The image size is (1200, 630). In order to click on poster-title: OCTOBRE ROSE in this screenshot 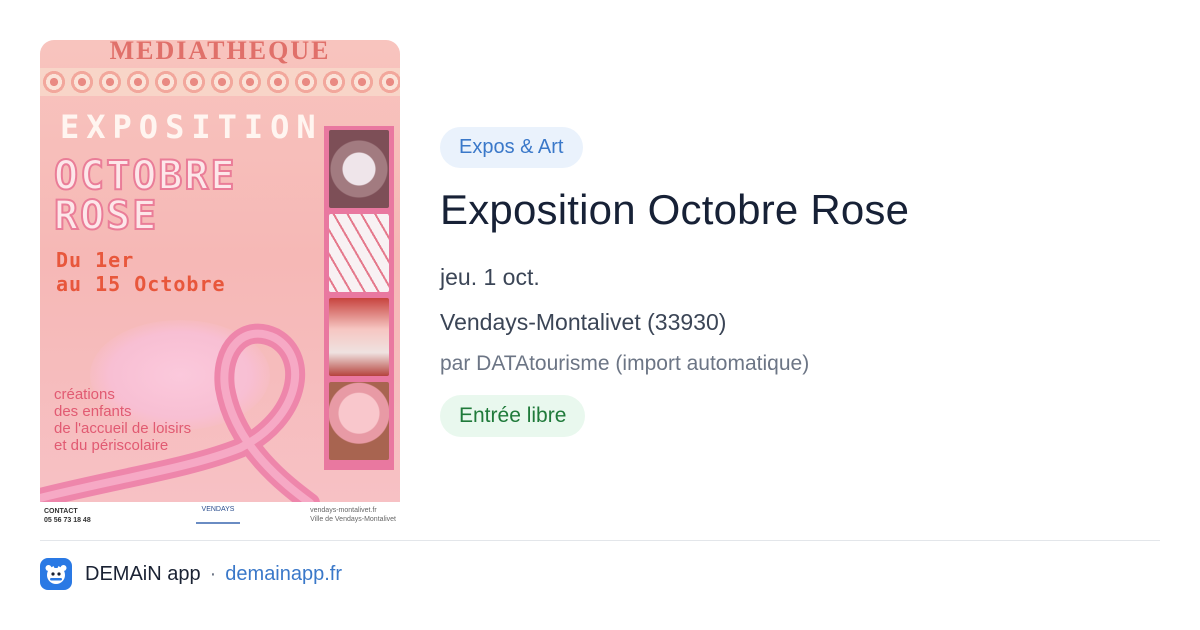, I will do `click(183, 196)`.